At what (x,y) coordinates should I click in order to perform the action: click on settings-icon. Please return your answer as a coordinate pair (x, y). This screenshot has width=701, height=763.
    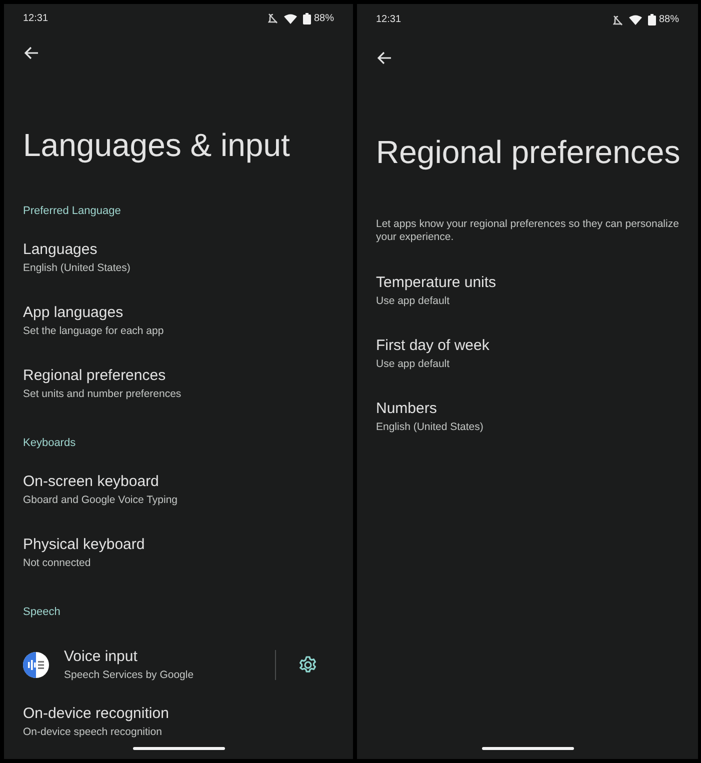
    Looking at the image, I should click on (308, 665).